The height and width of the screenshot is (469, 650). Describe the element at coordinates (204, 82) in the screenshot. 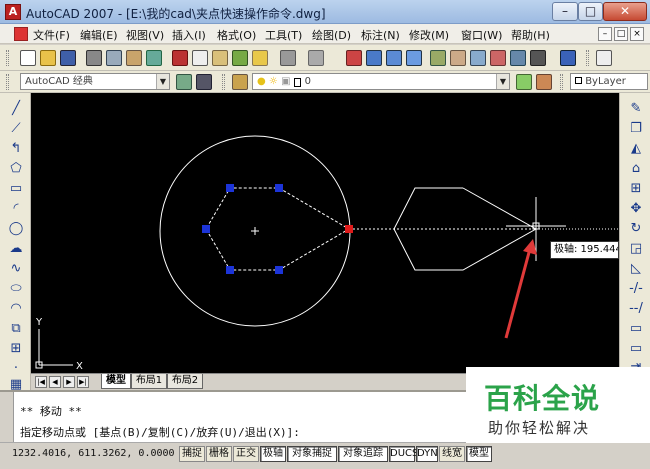

I see `save-workspace-icon` at that location.